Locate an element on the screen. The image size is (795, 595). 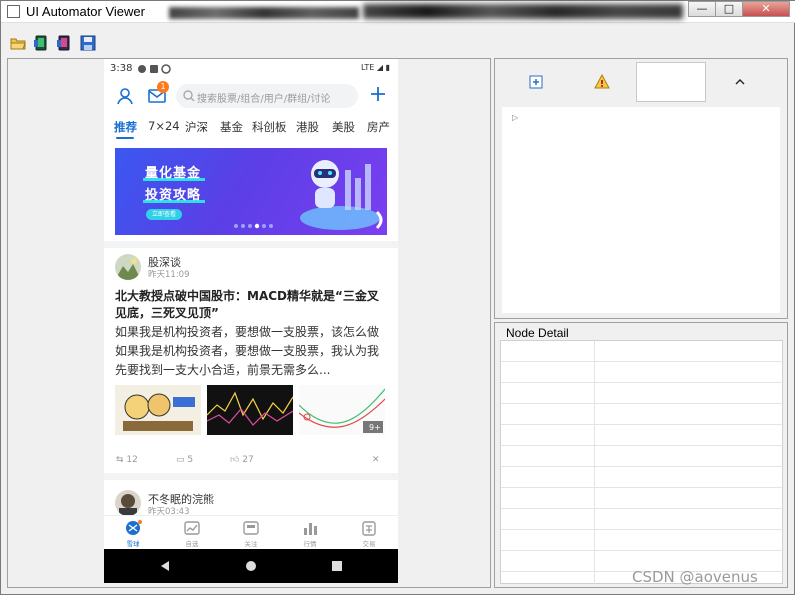
market-icon is located at coordinates (310, 529).